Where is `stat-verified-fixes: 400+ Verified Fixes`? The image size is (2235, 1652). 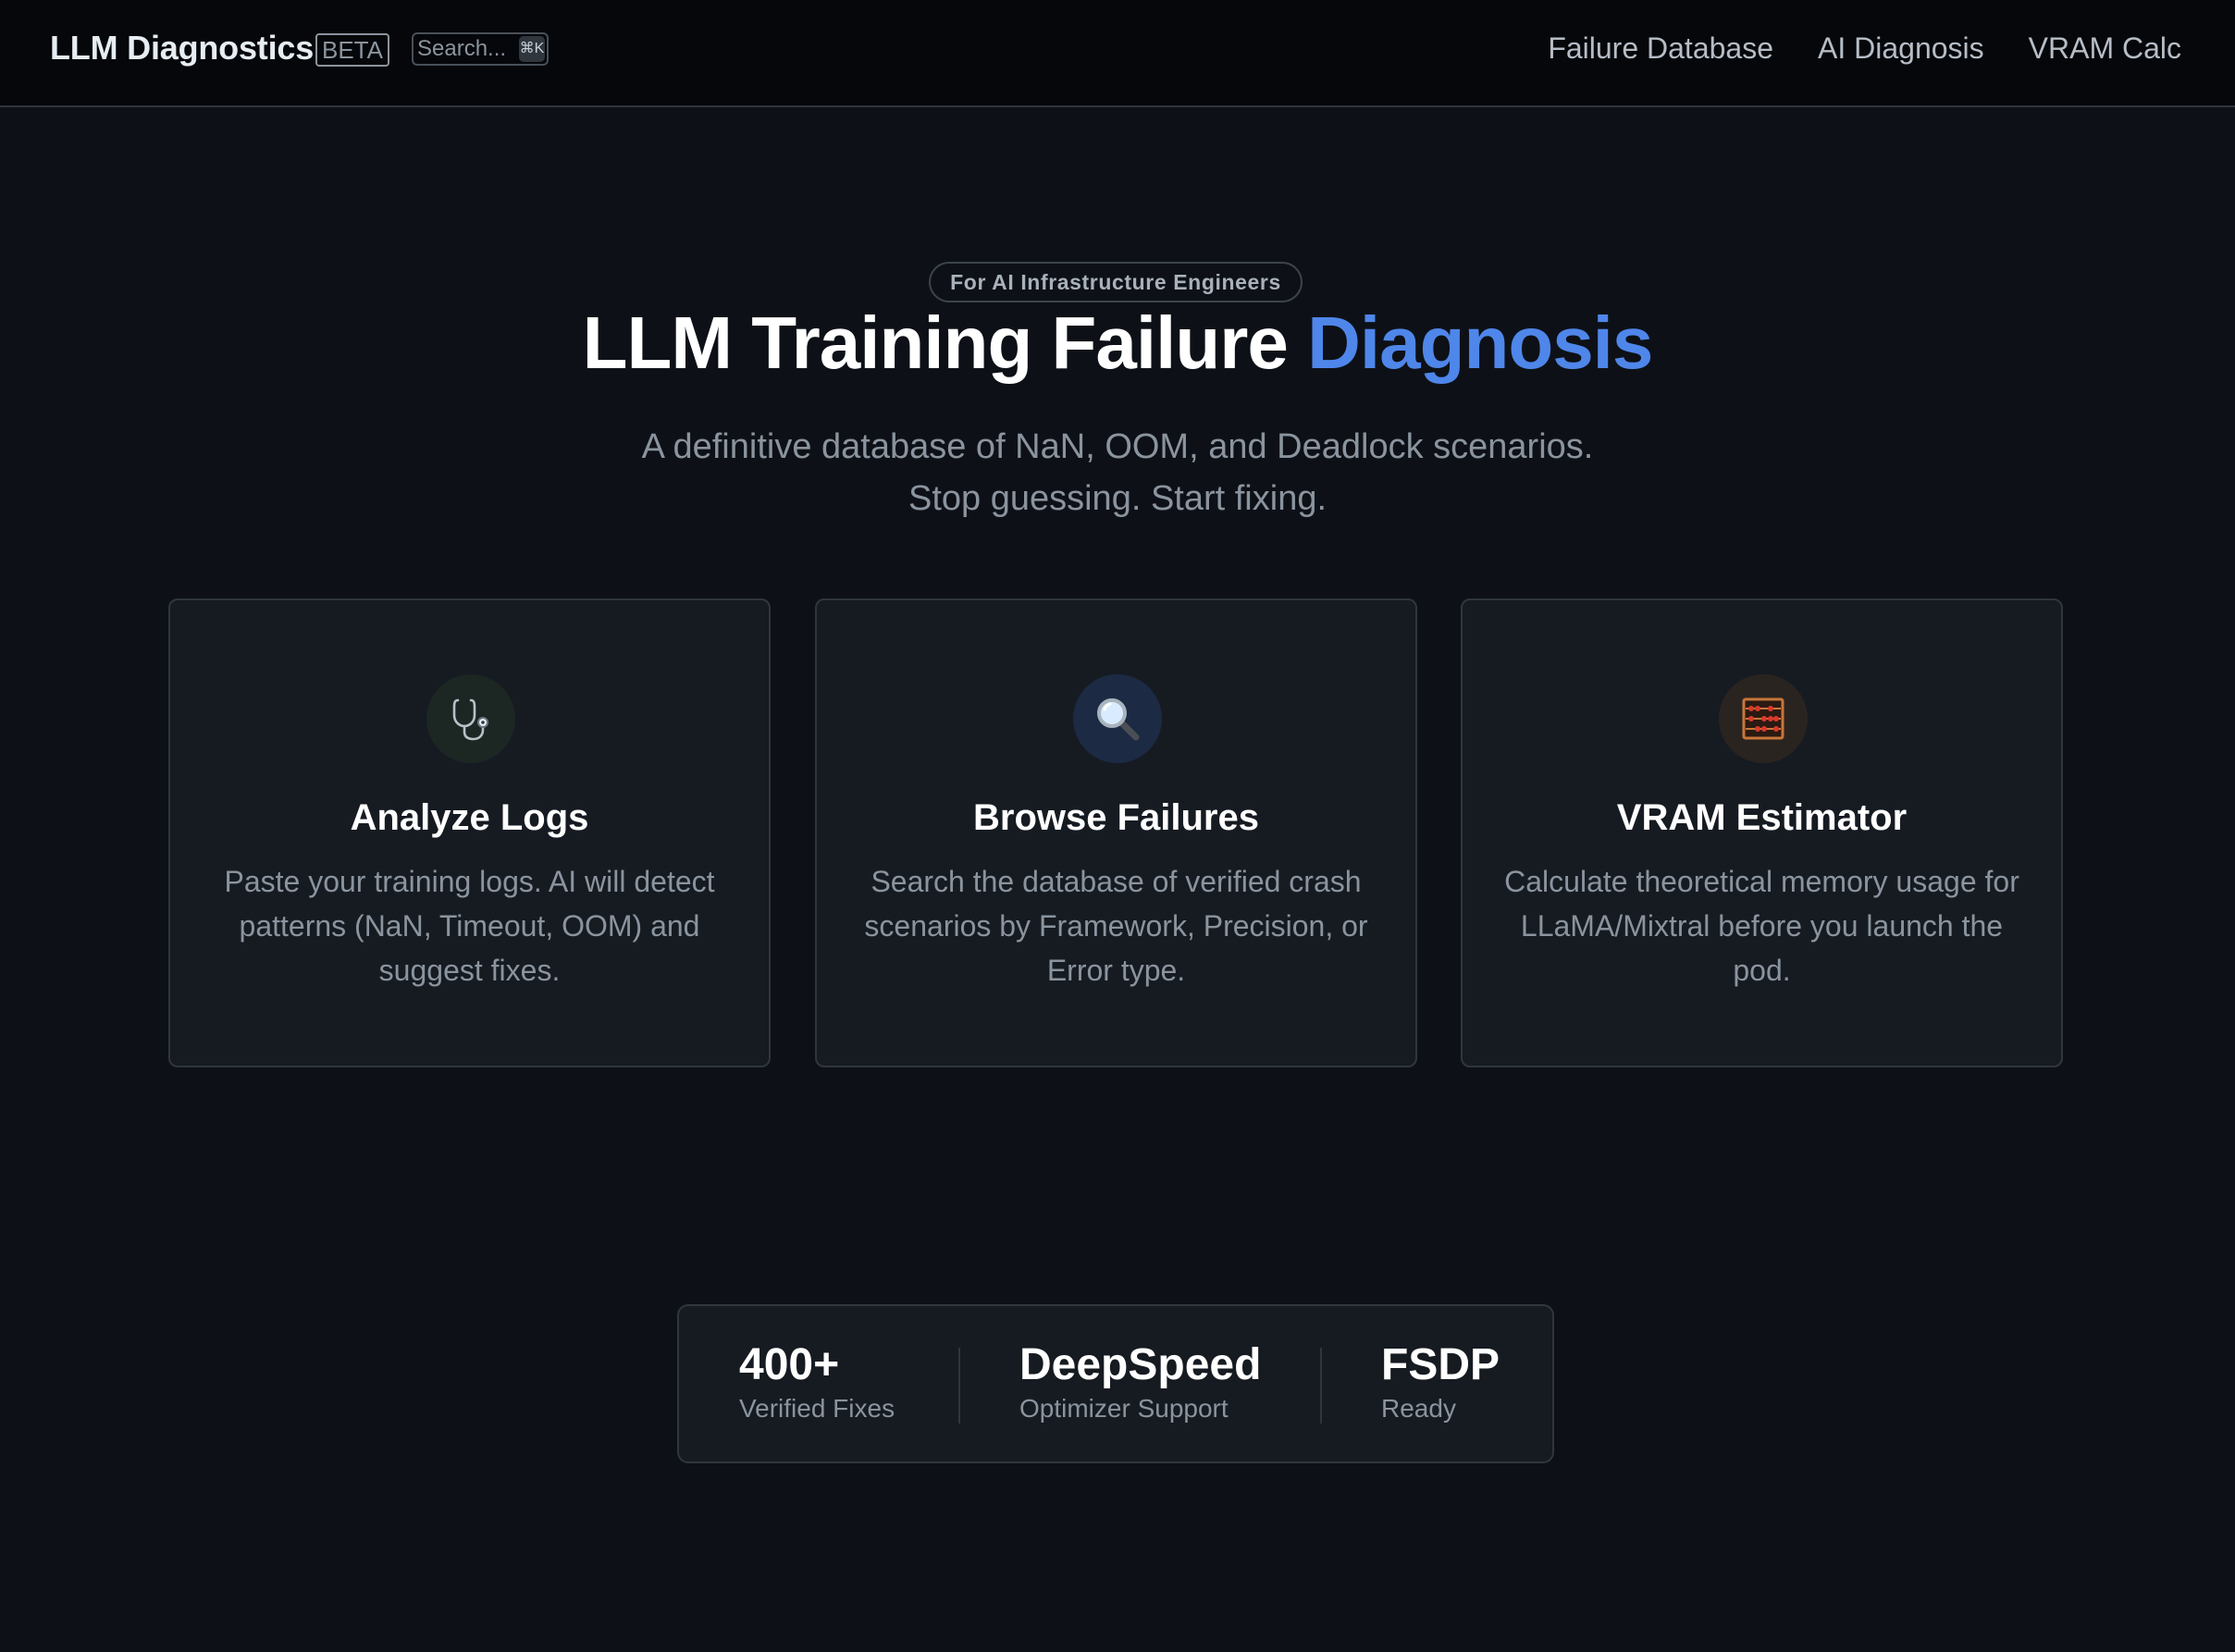 stat-verified-fixes: 400+ Verified Fixes is located at coordinates (817, 1381).